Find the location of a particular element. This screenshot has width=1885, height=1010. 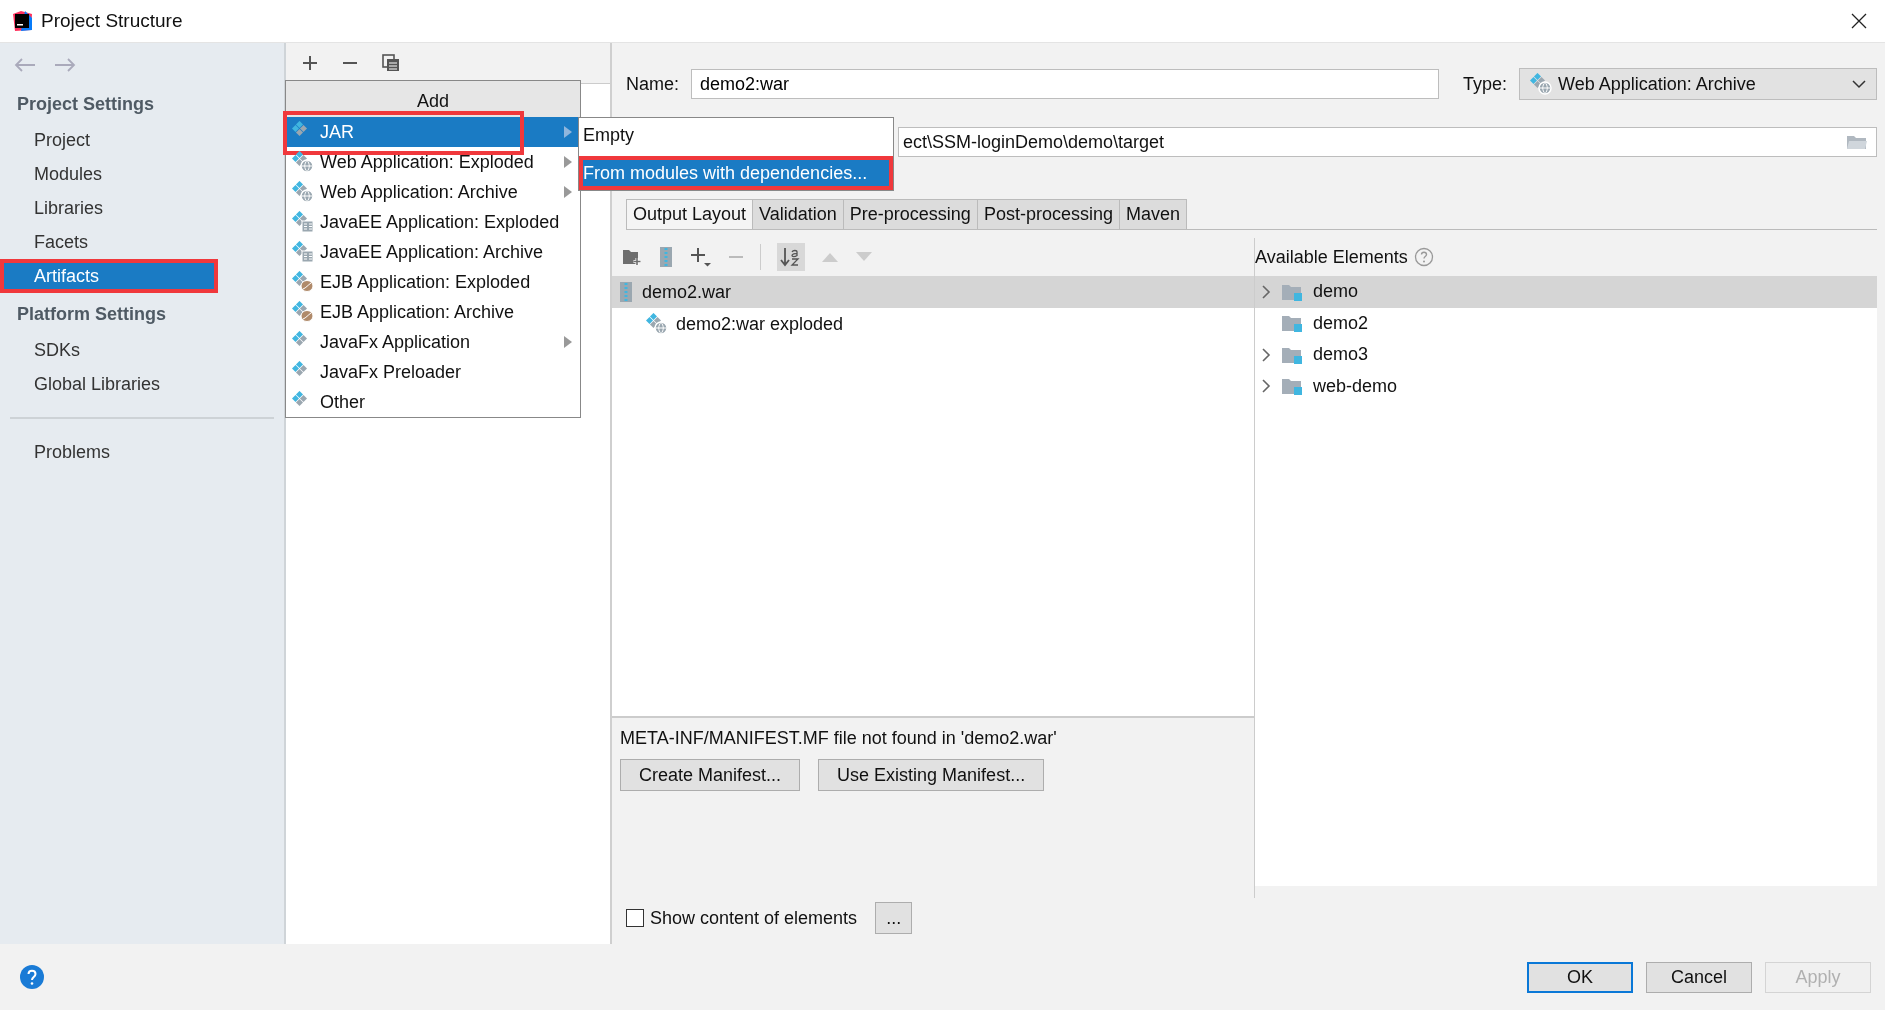

add-dropdown-icon is located at coordinates (701, 257).